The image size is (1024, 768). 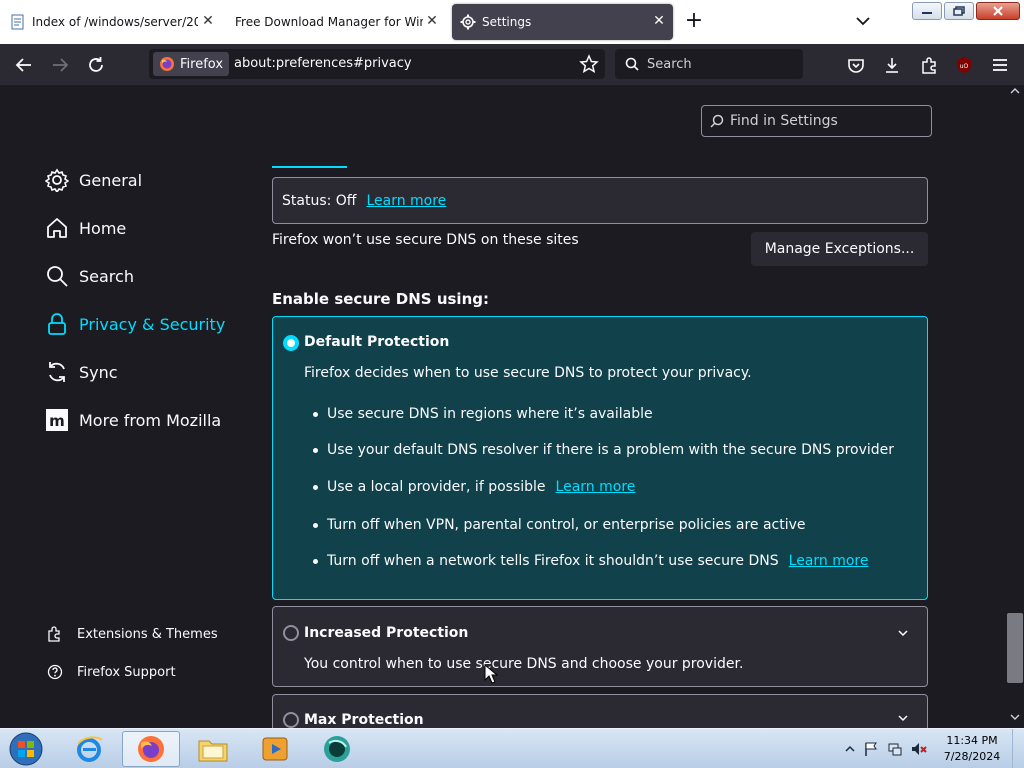 I want to click on home-icon, so click(x=57, y=228).